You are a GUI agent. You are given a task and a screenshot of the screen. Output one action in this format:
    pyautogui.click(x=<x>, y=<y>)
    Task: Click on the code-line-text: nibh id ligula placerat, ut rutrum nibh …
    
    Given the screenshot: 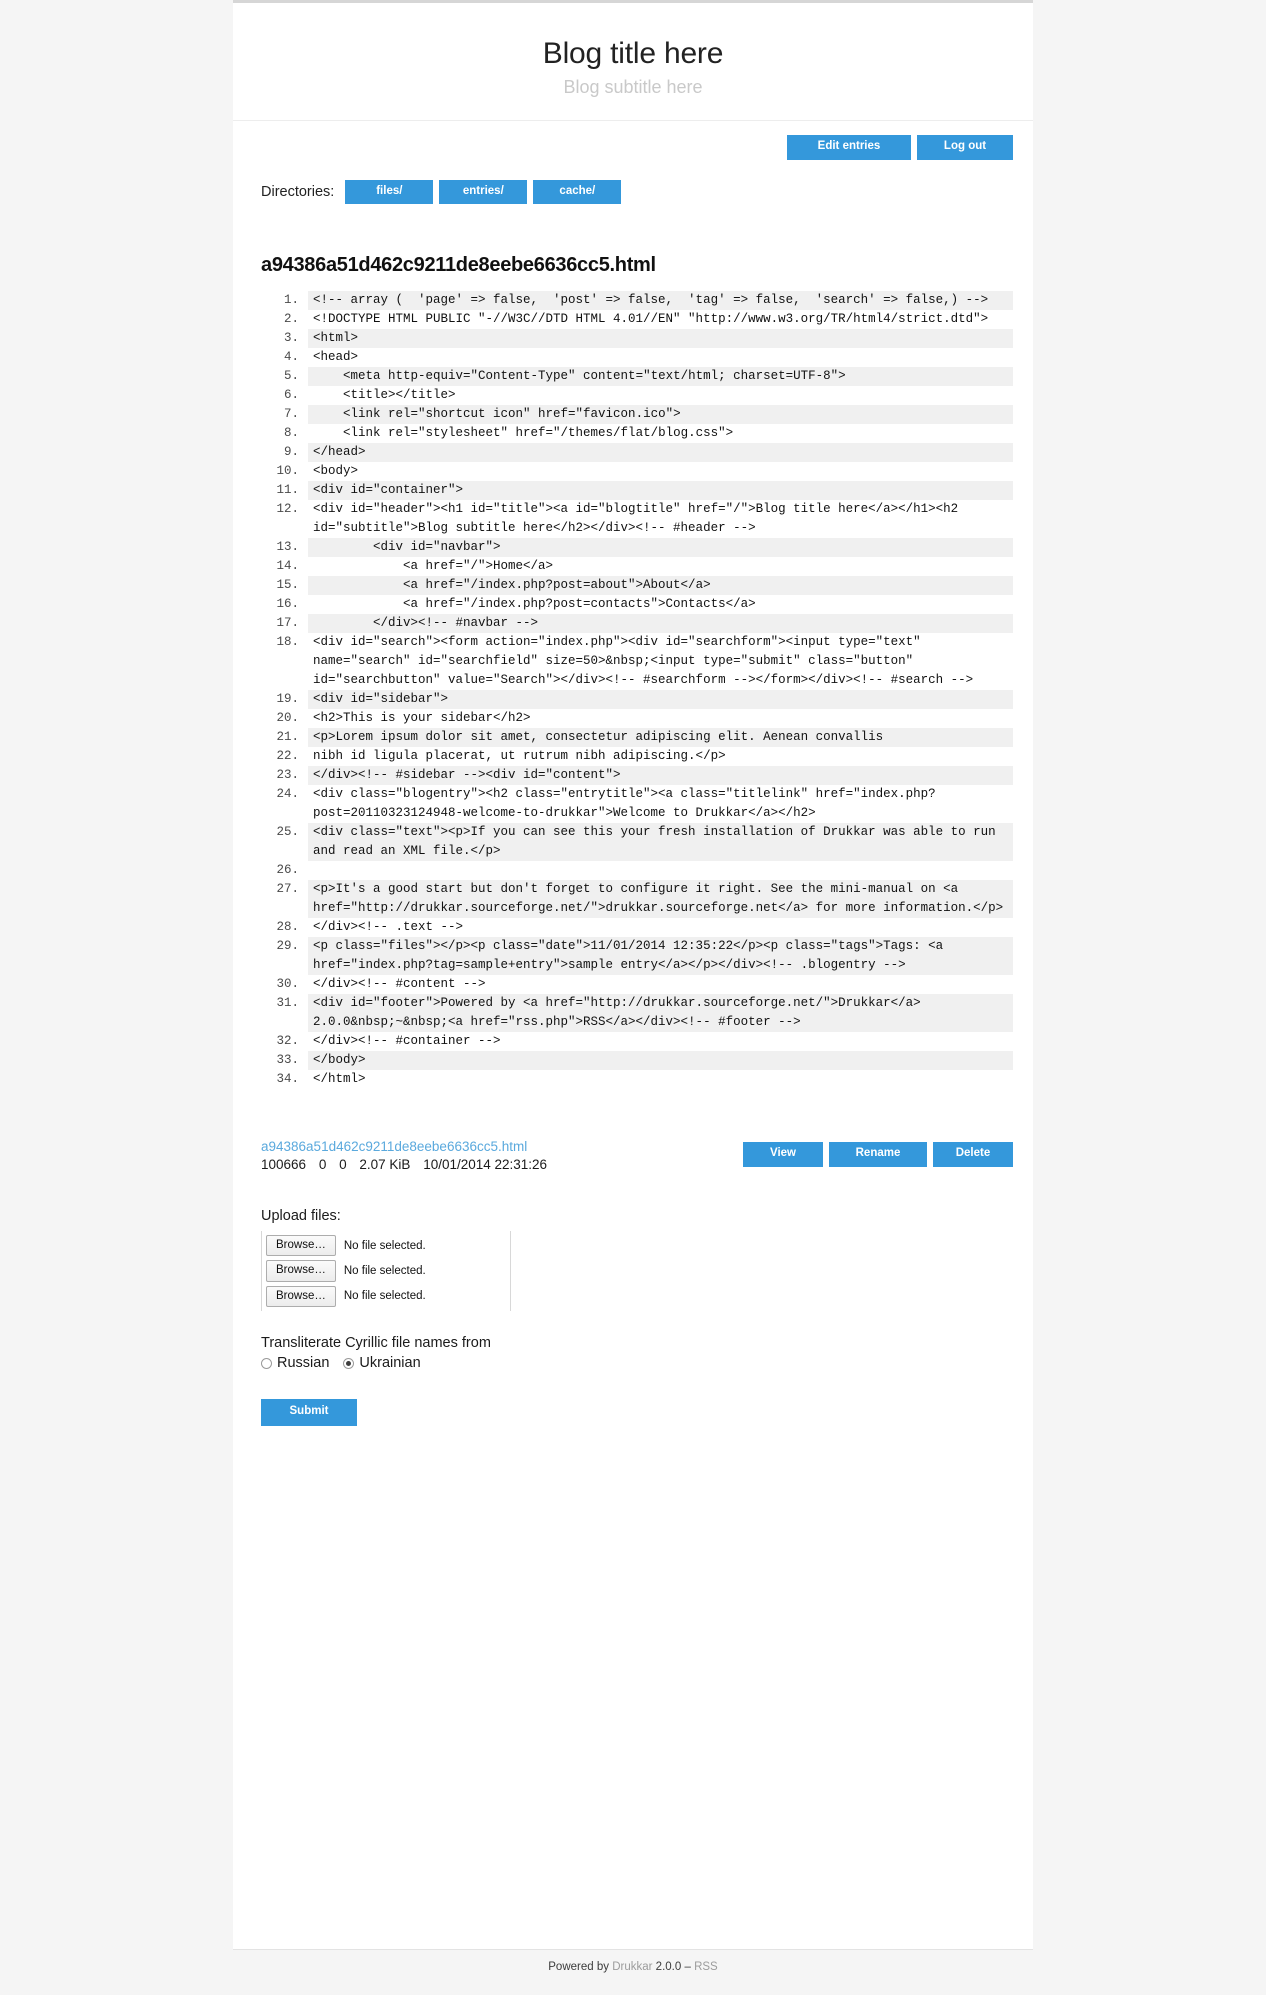 What is the action you would take?
    pyautogui.click(x=519, y=756)
    